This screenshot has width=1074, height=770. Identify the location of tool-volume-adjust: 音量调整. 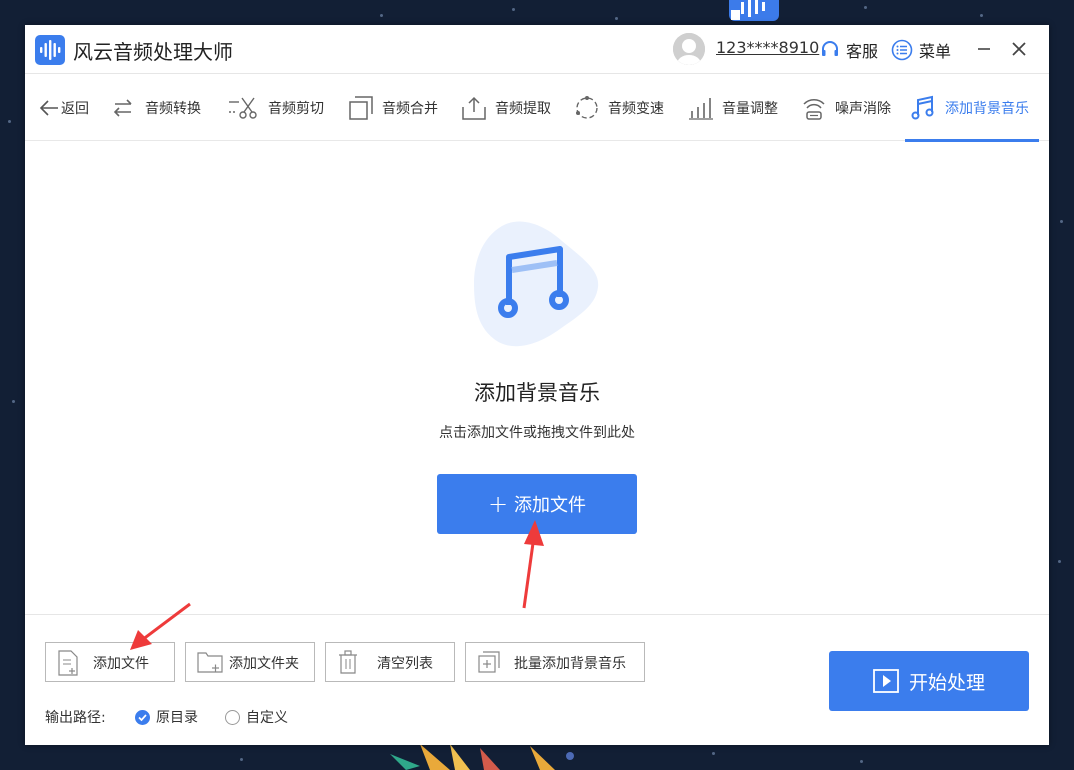
(733, 108).